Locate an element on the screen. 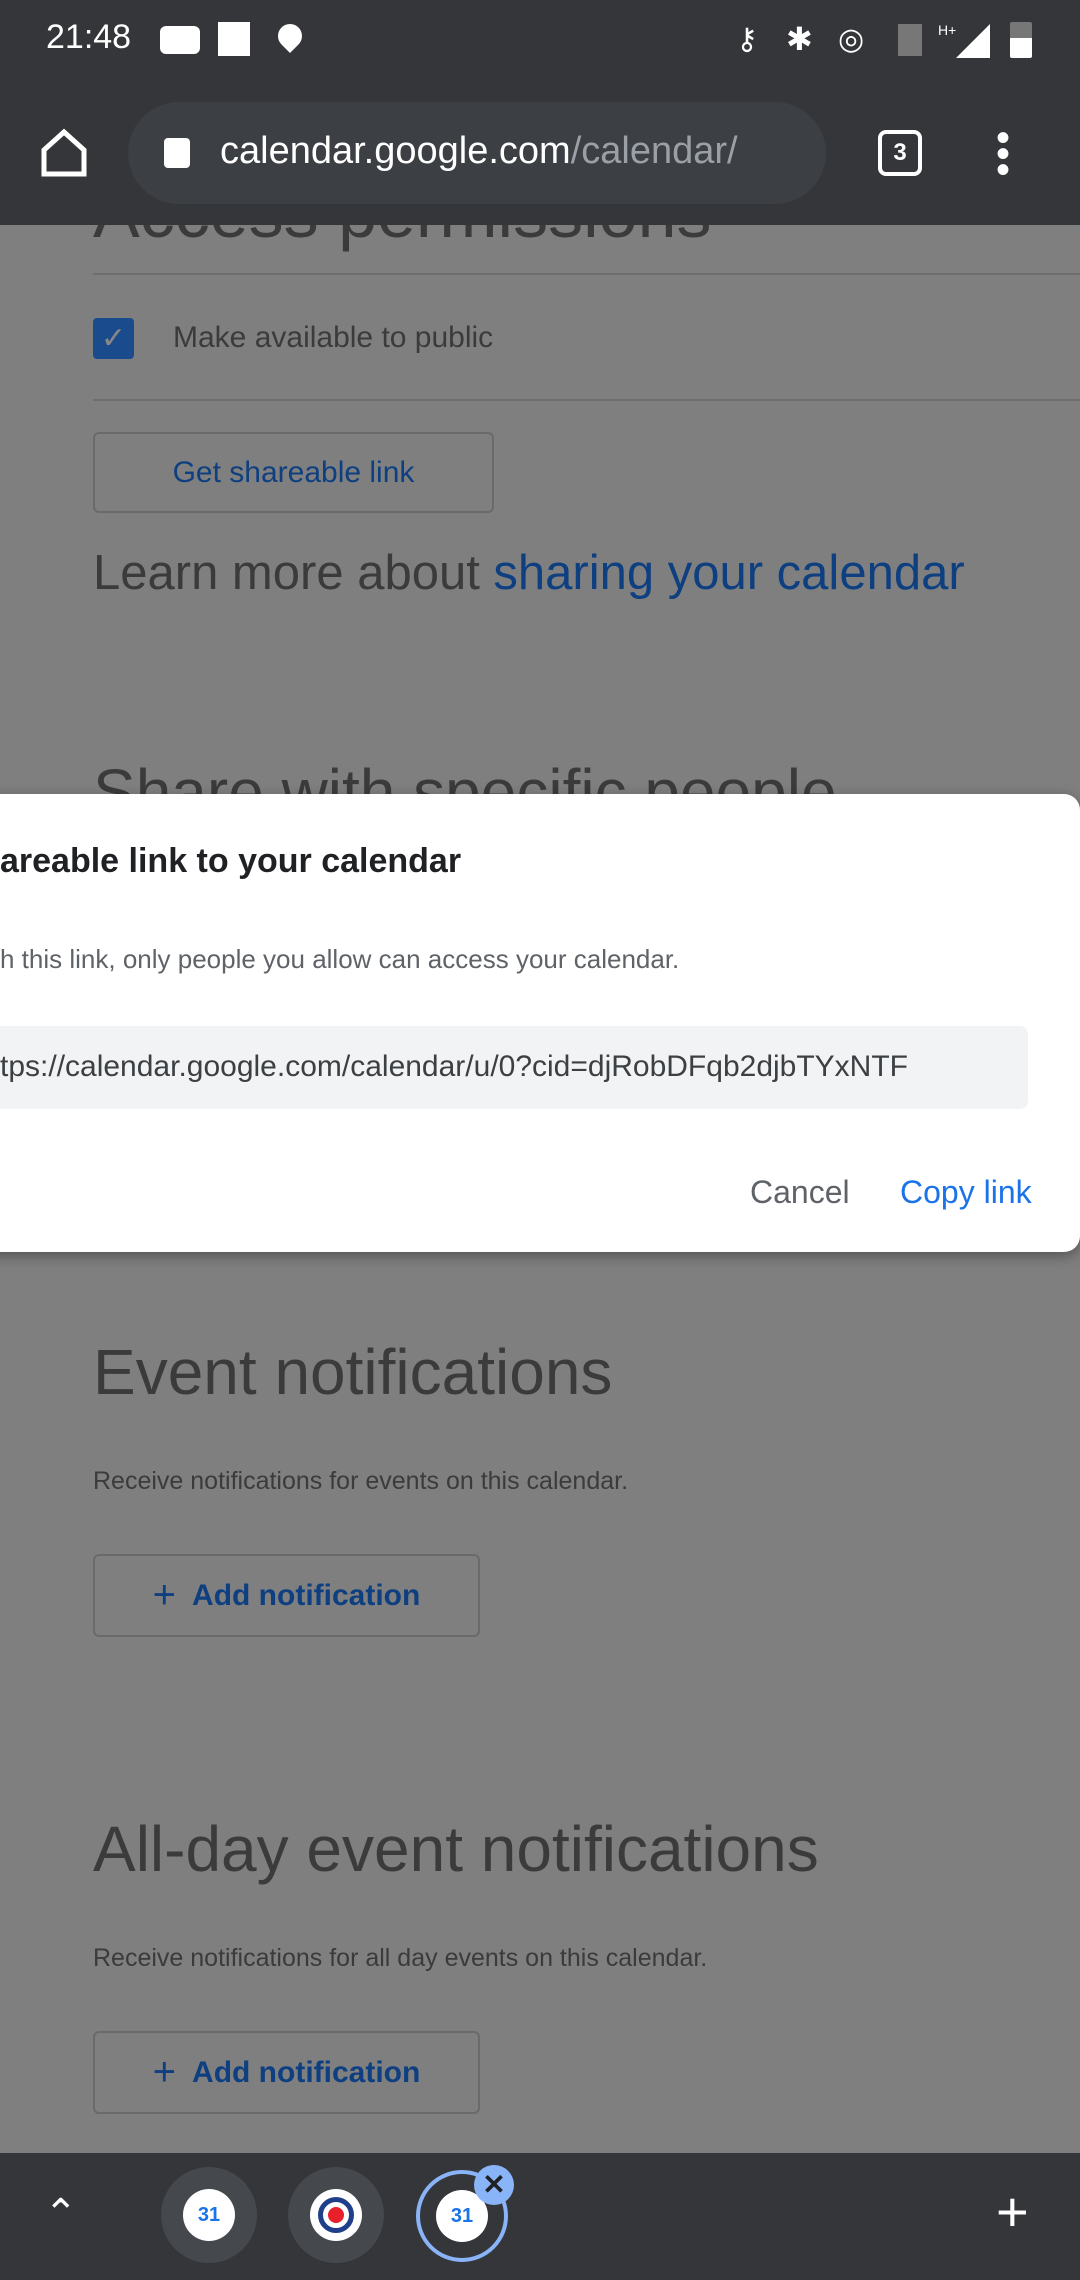 The height and width of the screenshot is (2280, 1080). record-icon is located at coordinates (336, 2215).